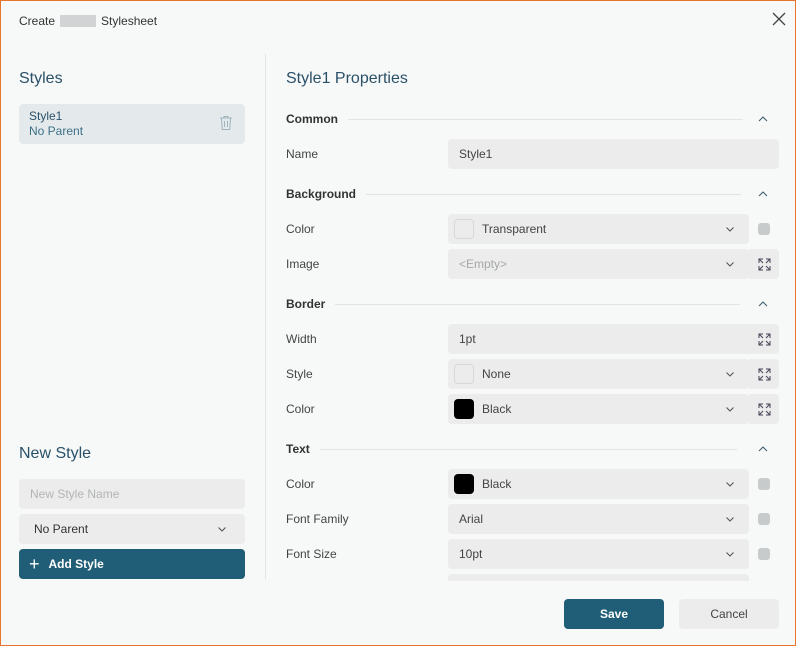 Image resolution: width=796 pixels, height=646 pixels. I want to click on border-width-input: 1pt, so click(613, 339).